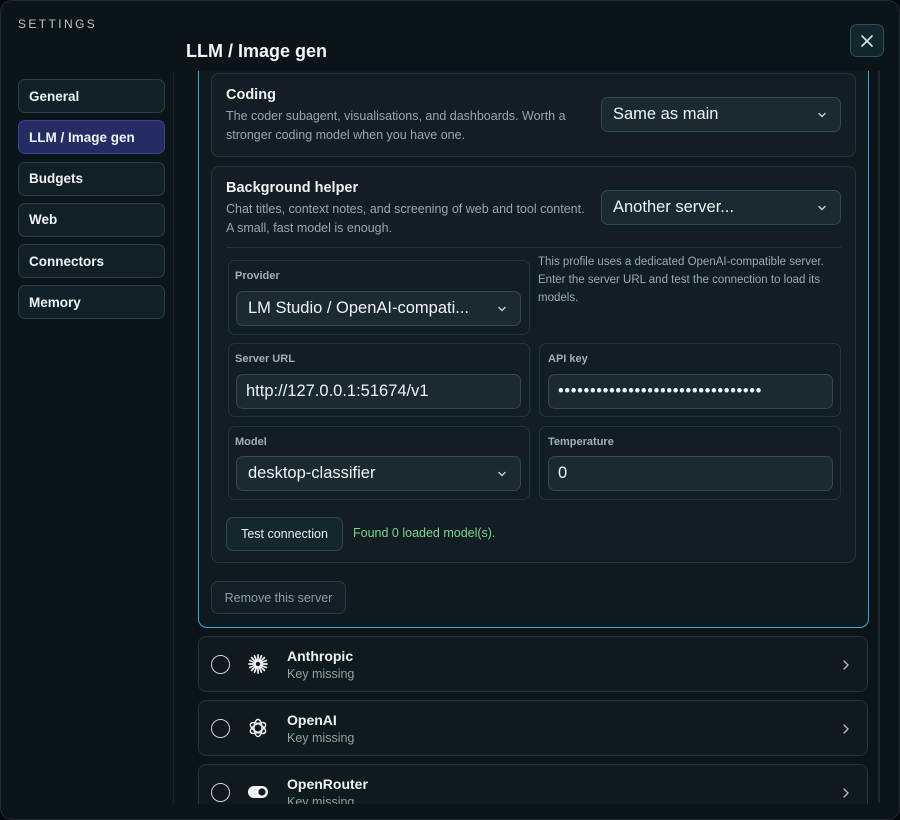  What do you see at coordinates (91, 219) in the screenshot?
I see `sidebar-item-web: Web` at bounding box center [91, 219].